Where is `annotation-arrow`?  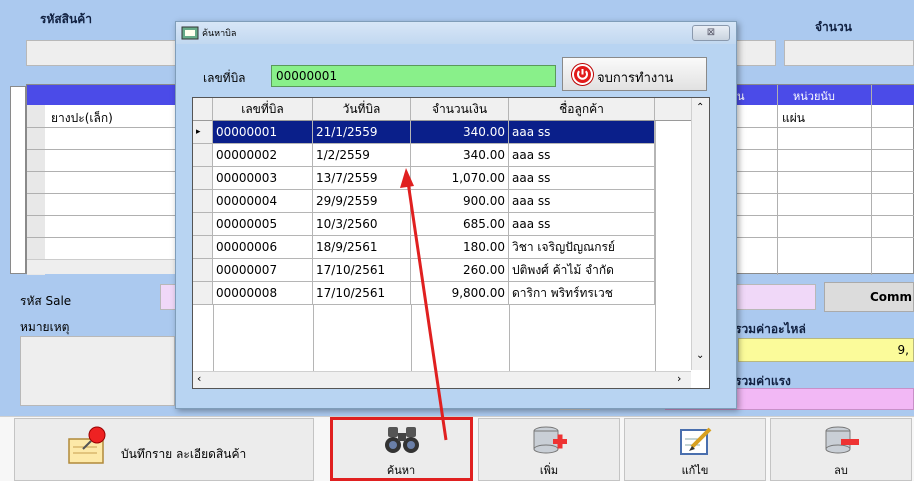
annotation-arrow is located at coordinates (424, 304).